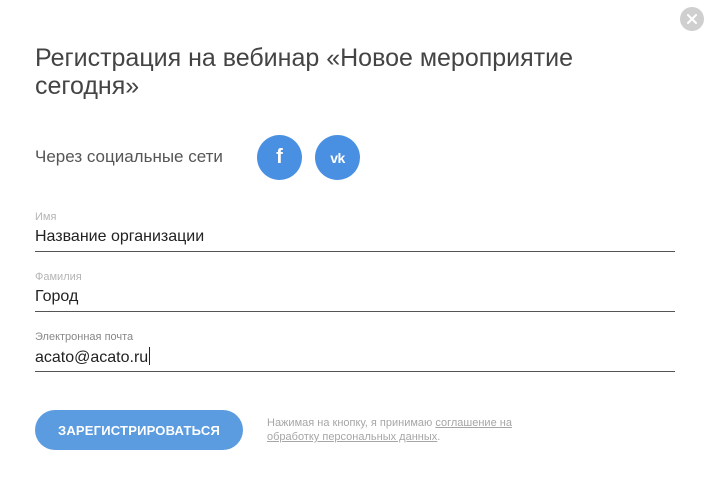  Describe the element at coordinates (84, 337) in the screenshot. I see `email-label: Электронная почта` at that location.